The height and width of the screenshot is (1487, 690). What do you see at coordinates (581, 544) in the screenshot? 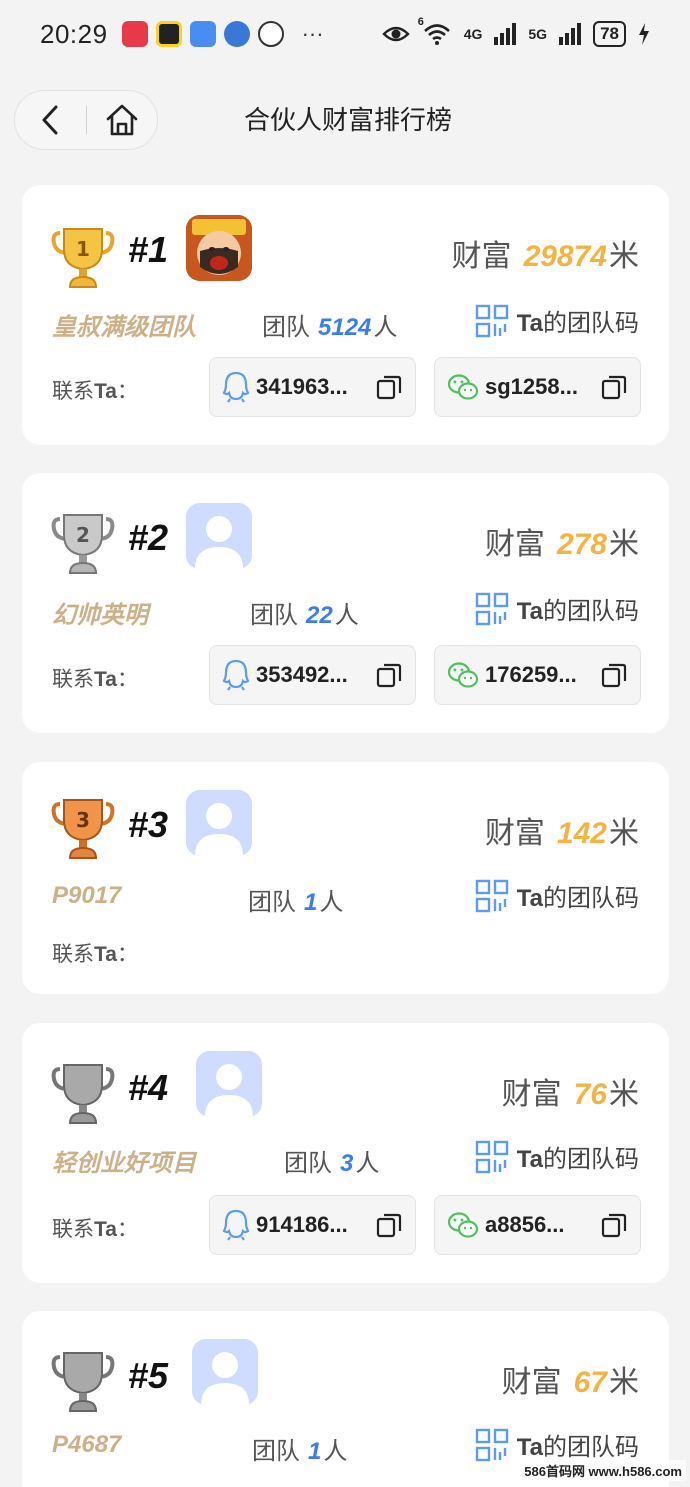
I see `wealth-value: 278` at bounding box center [581, 544].